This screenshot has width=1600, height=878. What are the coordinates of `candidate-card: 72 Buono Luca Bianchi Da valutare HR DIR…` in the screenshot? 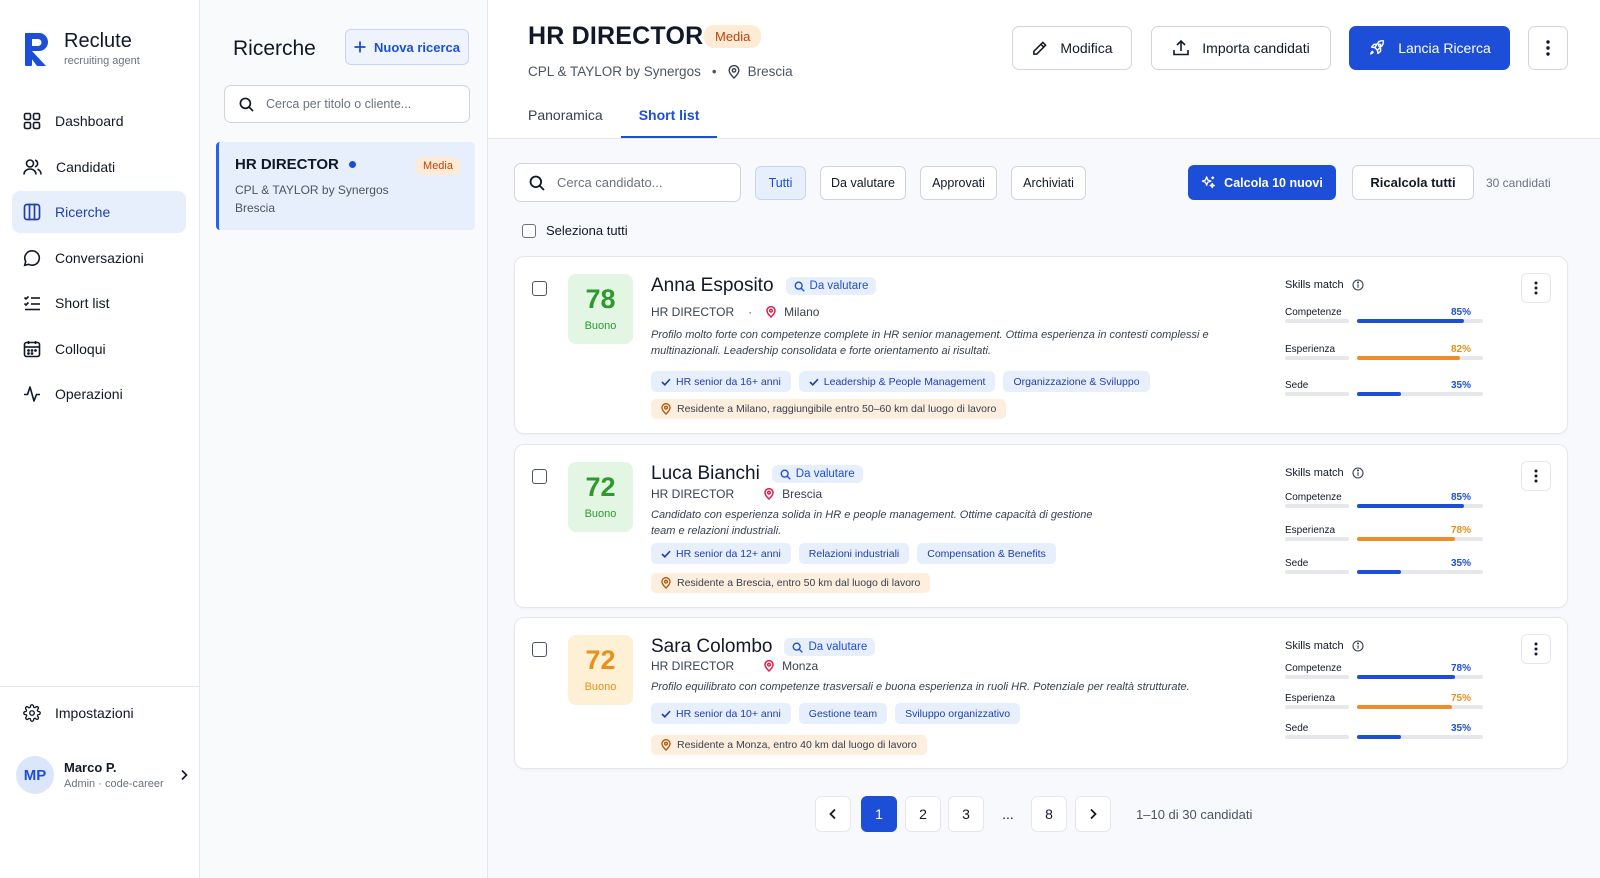 It's located at (1041, 526).